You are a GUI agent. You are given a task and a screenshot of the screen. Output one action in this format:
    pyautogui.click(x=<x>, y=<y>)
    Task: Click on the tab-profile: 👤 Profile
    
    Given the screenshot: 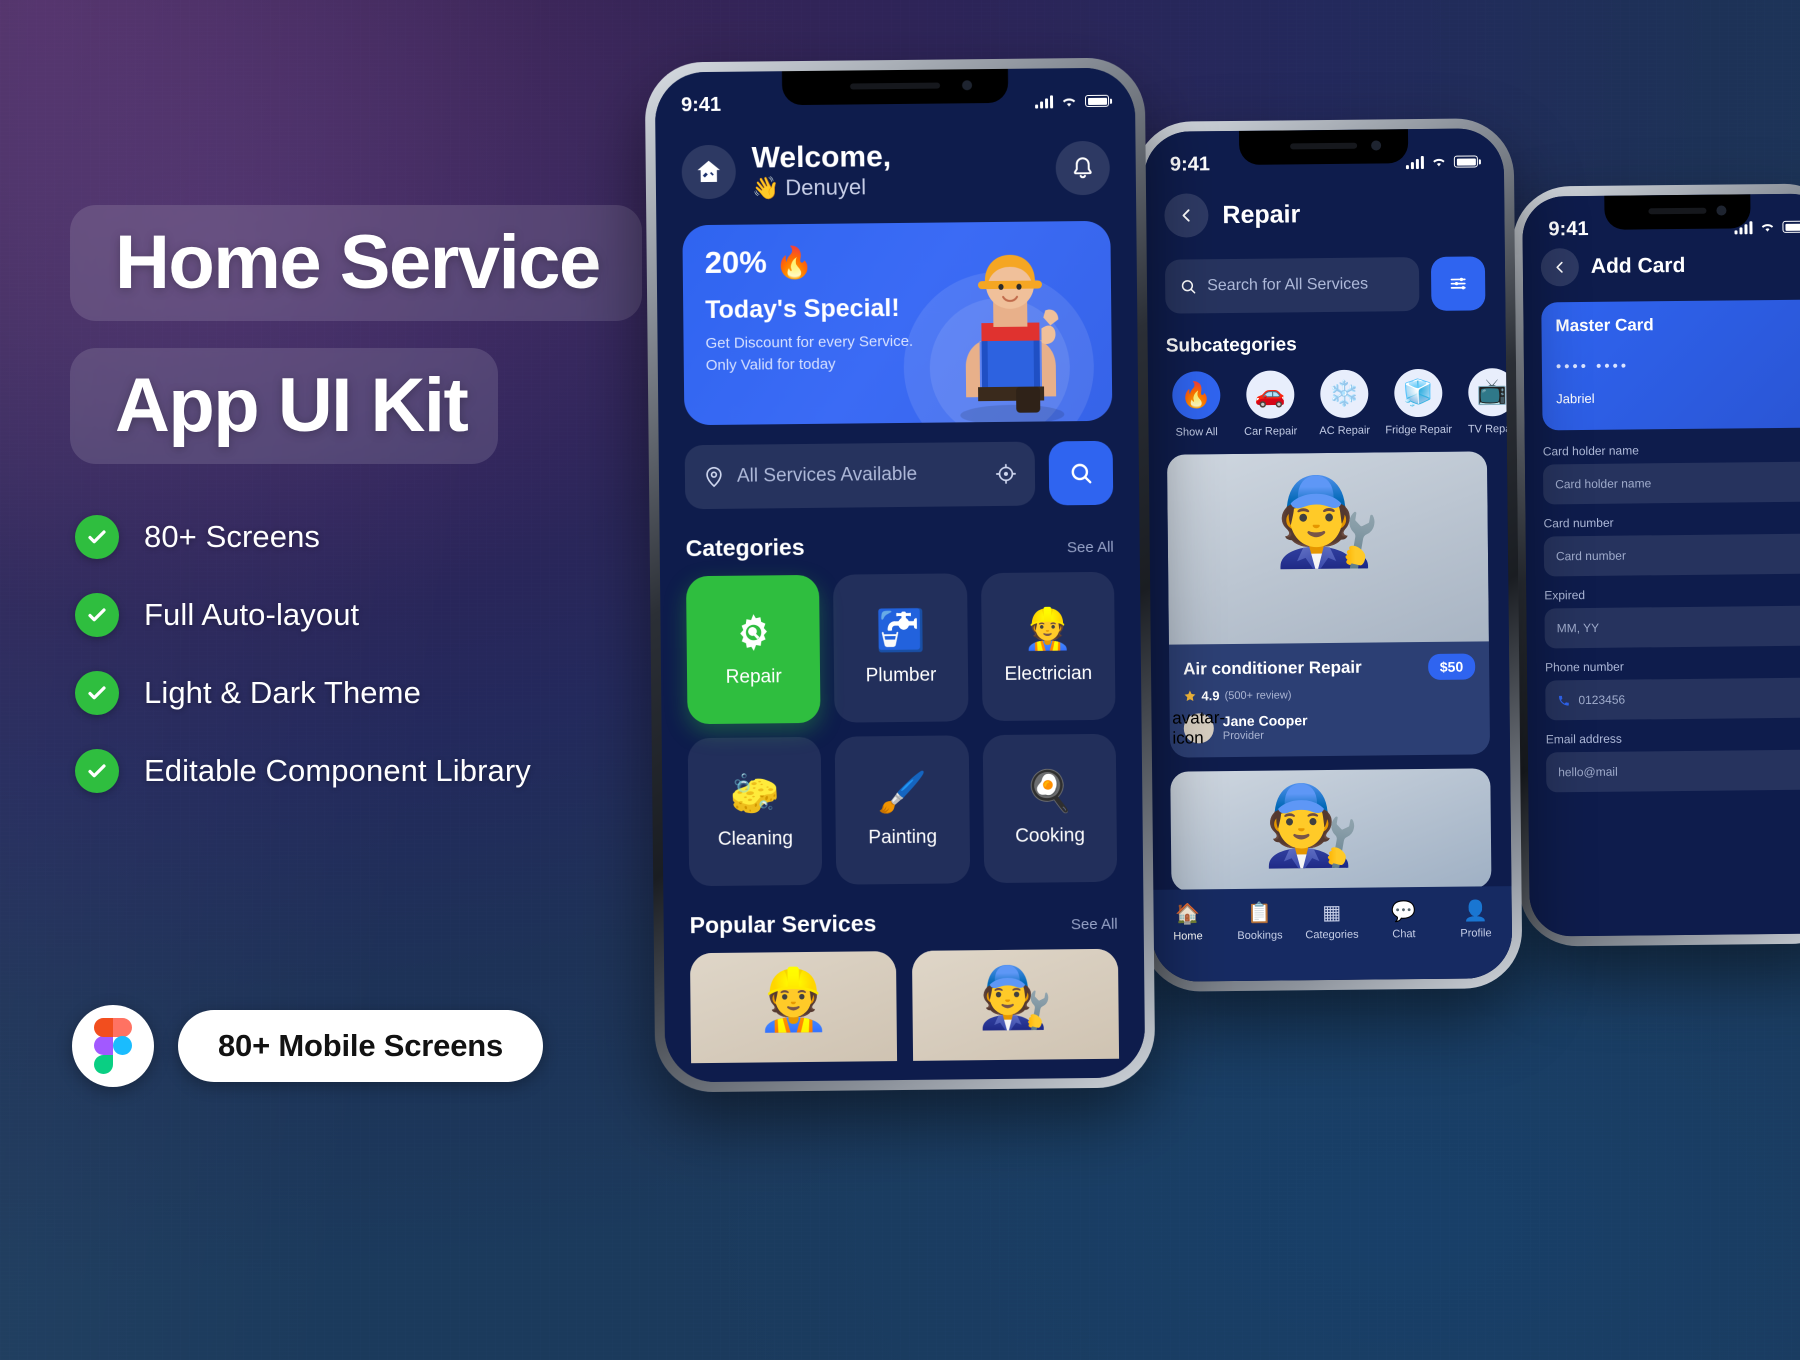 What is the action you would take?
    pyautogui.click(x=1476, y=920)
    